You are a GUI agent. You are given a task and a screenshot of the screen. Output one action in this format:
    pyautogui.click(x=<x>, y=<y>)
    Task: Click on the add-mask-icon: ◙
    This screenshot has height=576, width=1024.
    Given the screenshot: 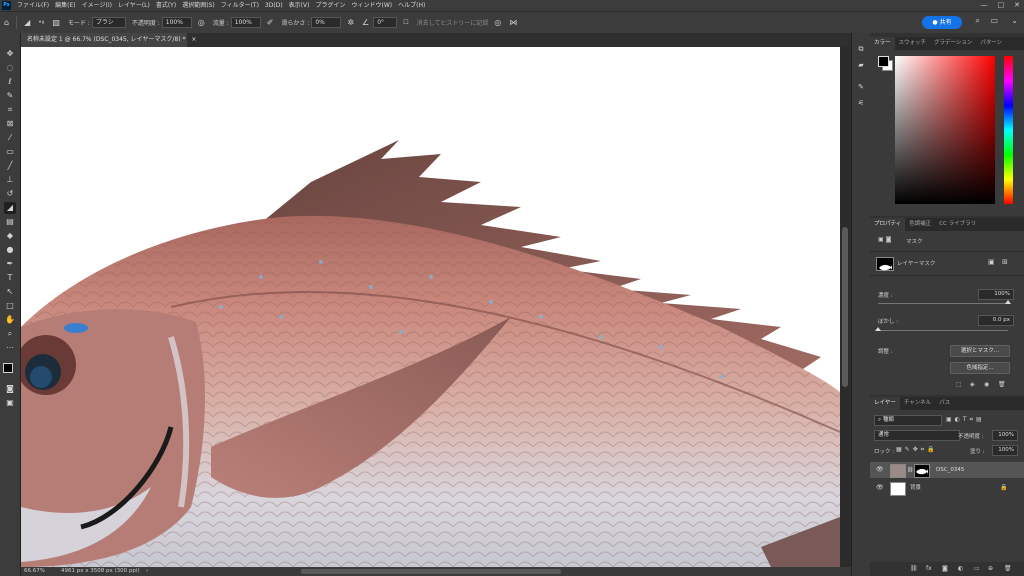 What is the action you would take?
    pyautogui.click(x=945, y=569)
    